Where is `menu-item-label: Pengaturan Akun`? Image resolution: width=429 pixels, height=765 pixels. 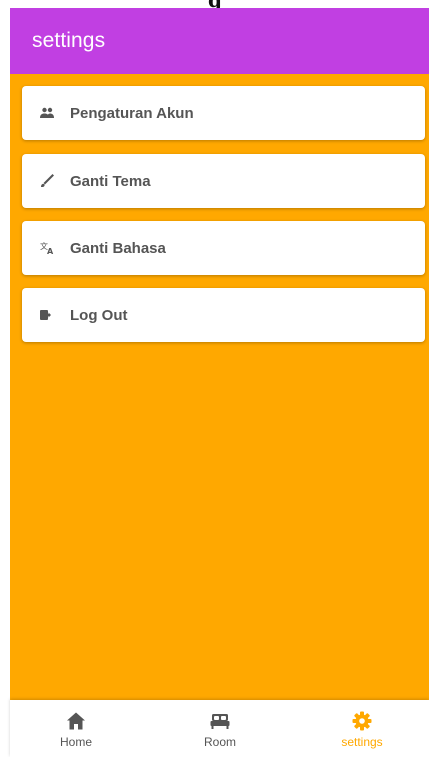 menu-item-label: Pengaturan Akun is located at coordinates (132, 113).